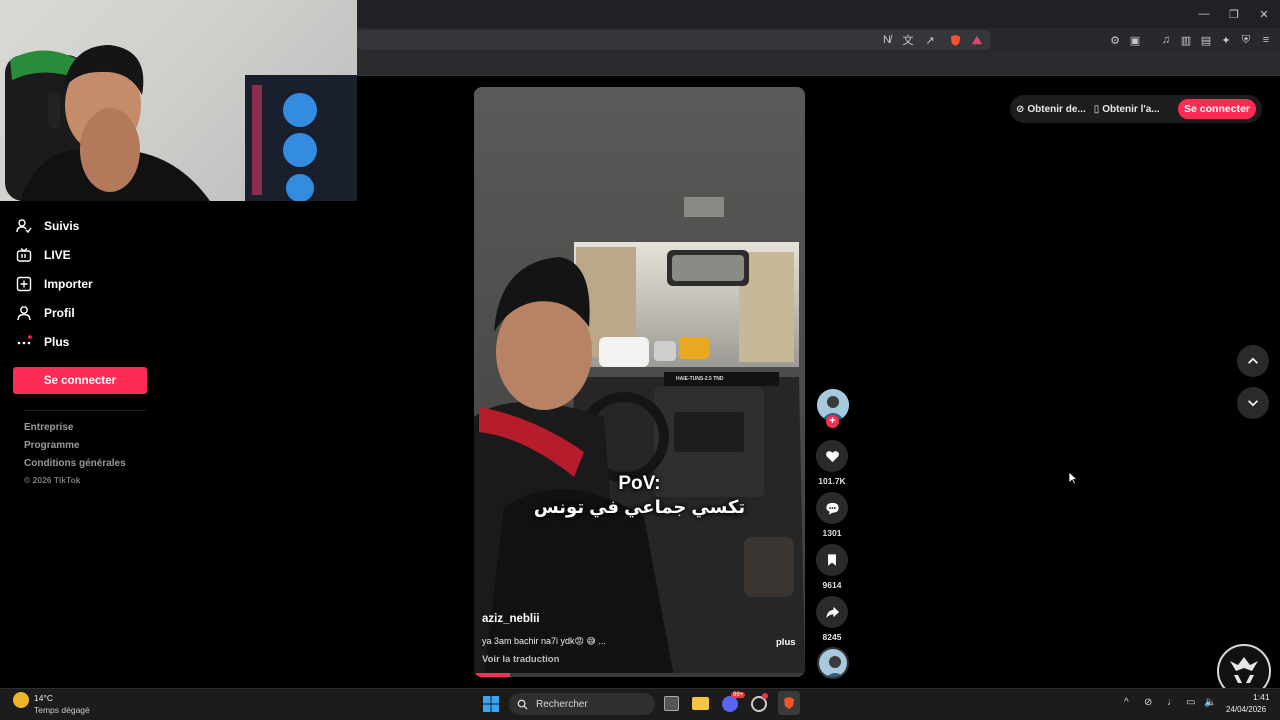 This screenshot has width=1280, height=720. I want to click on leo-ai-icon: ✦, so click(1226, 40).